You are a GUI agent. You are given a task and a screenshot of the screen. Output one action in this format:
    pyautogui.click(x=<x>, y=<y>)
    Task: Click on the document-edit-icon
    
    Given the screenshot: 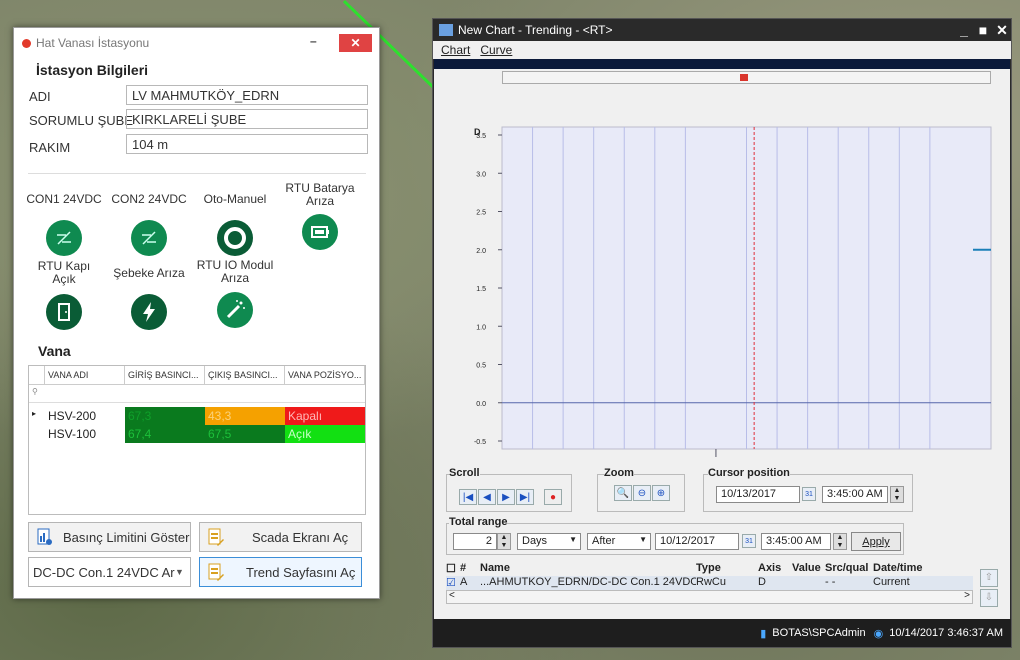 What is the action you would take?
    pyautogui.click(x=216, y=572)
    